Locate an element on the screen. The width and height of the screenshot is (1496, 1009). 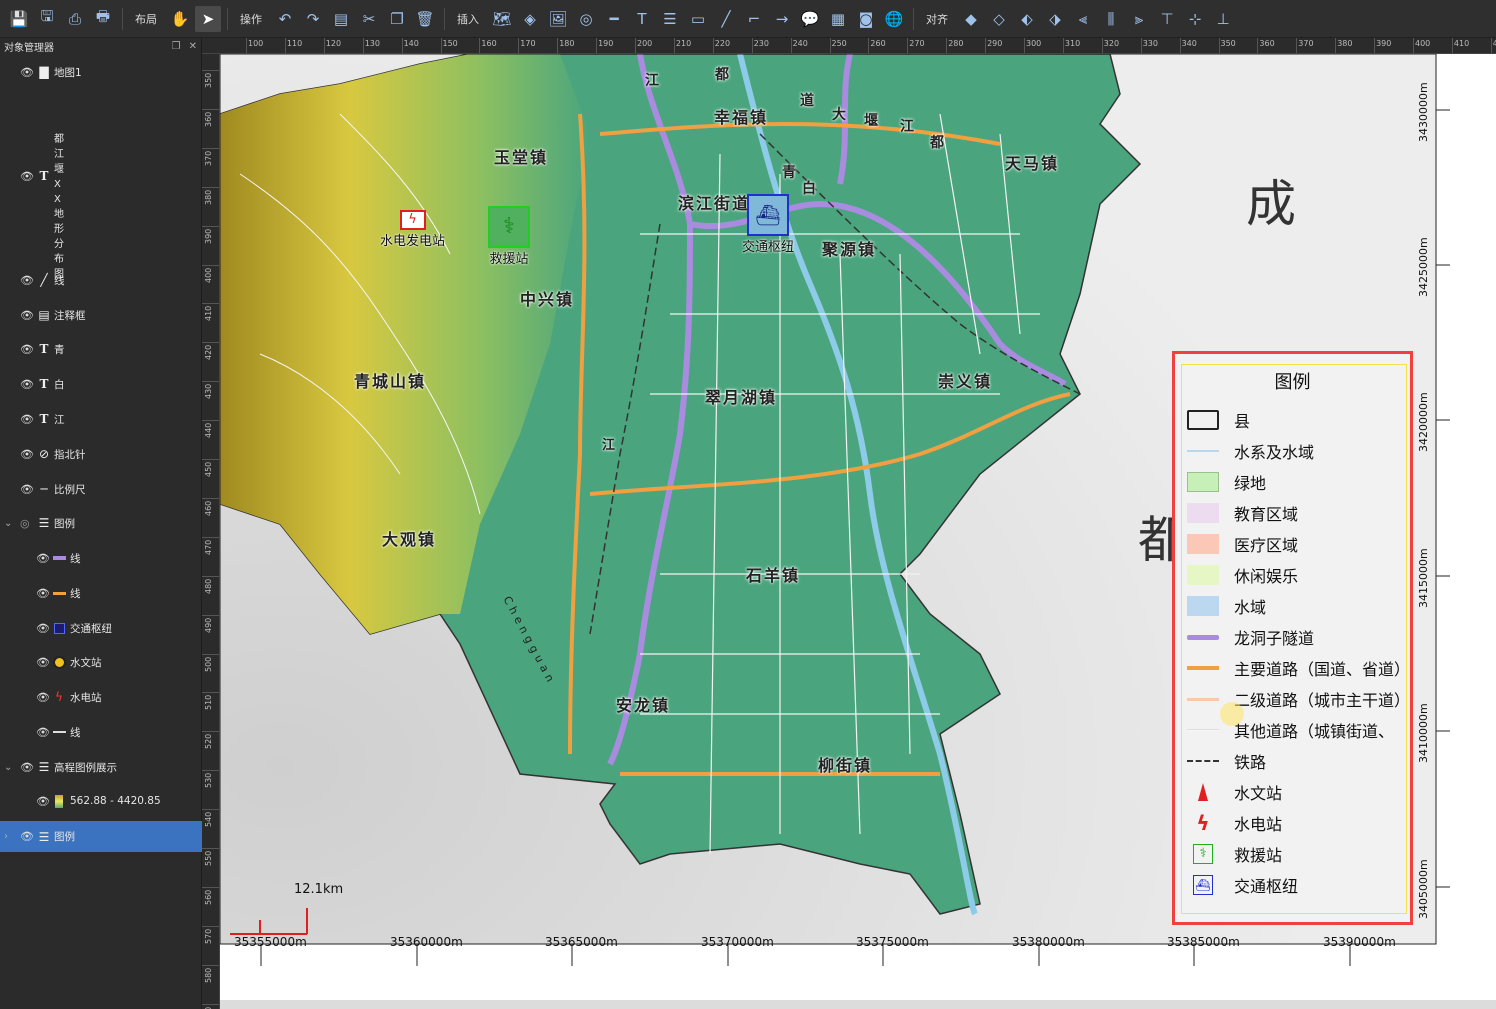
legend-item-hydro-station: 👁 水文站 is located at coordinates (101, 662).